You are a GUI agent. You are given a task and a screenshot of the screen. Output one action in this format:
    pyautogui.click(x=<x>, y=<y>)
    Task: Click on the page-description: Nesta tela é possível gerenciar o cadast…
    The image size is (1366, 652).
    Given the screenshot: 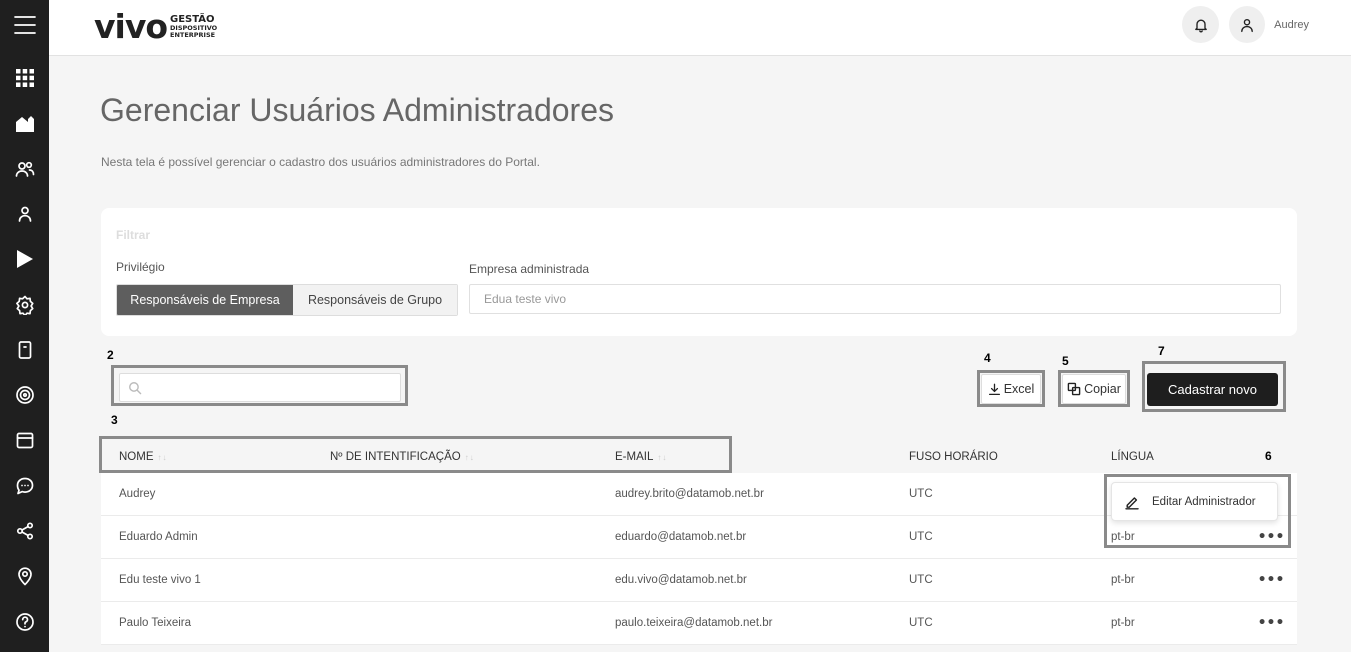 What is the action you would take?
    pyautogui.click(x=320, y=162)
    